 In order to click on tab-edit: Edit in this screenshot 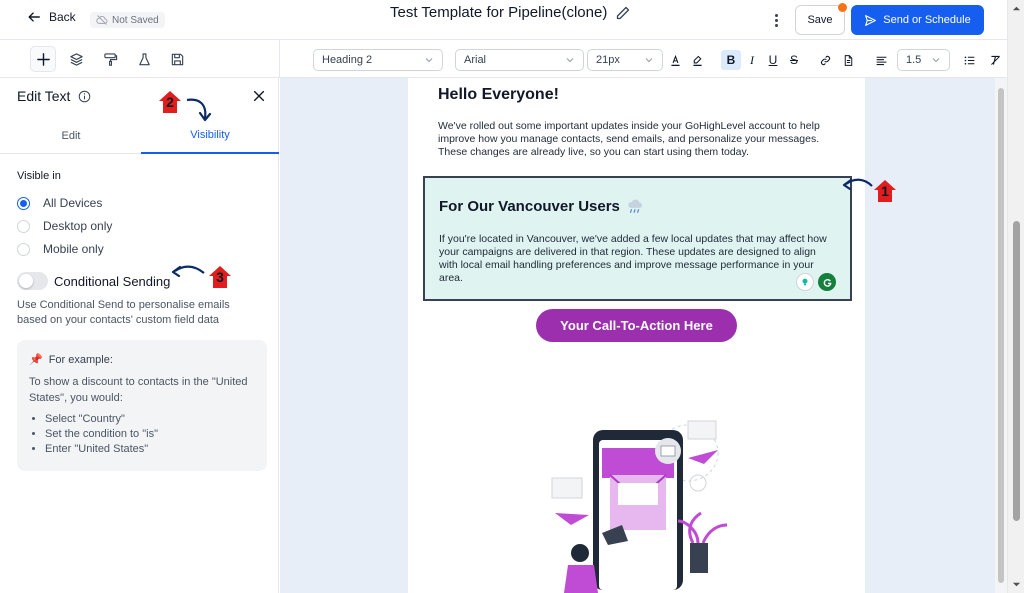, I will do `click(71, 136)`.